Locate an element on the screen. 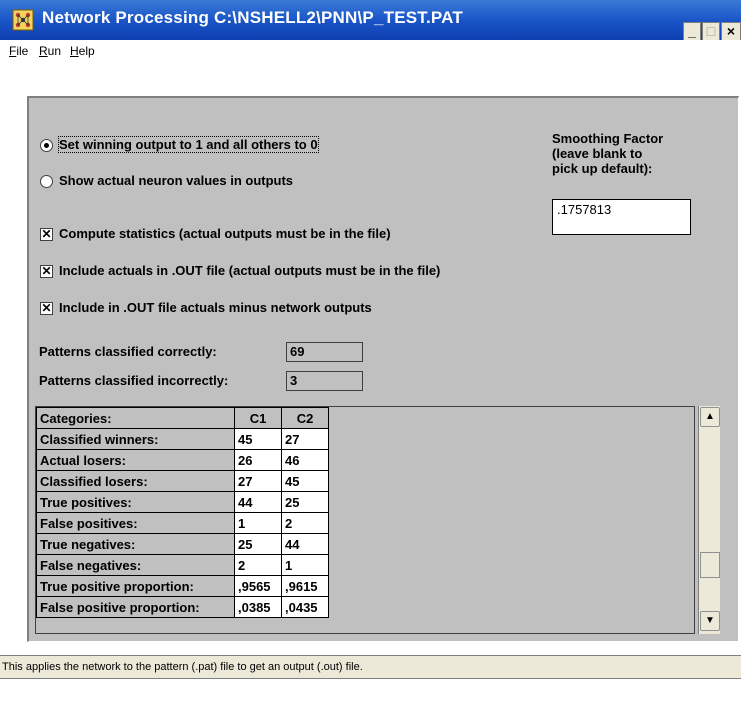 The image size is (741, 704). table-row-label: Classified losers: is located at coordinates (135, 481).